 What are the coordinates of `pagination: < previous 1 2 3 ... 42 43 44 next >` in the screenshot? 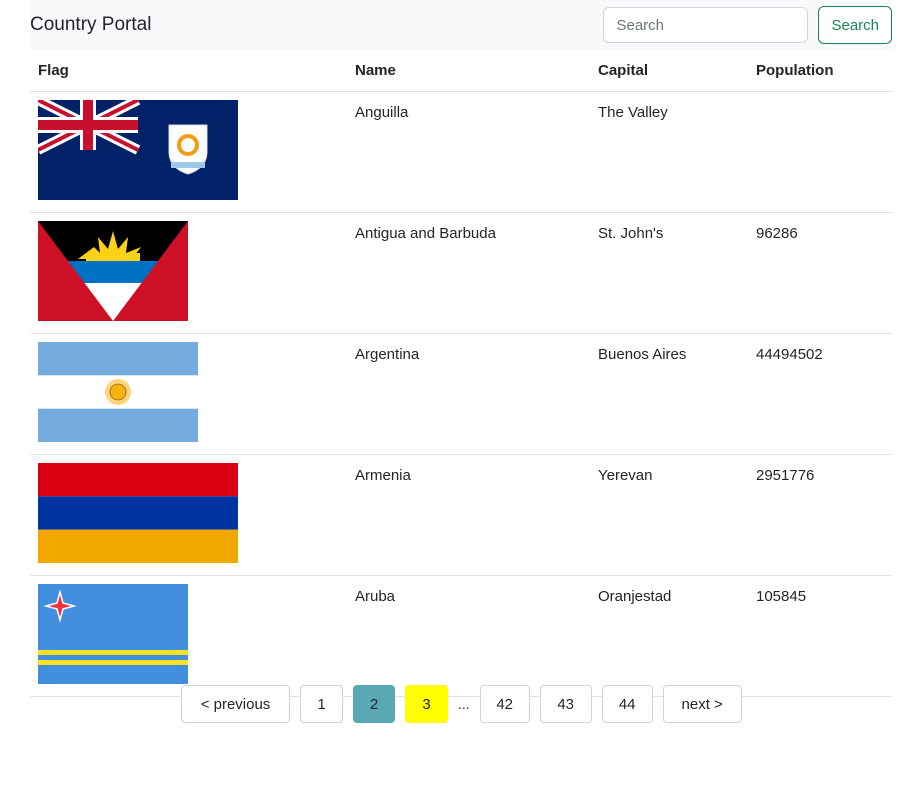 It's located at (461, 704).